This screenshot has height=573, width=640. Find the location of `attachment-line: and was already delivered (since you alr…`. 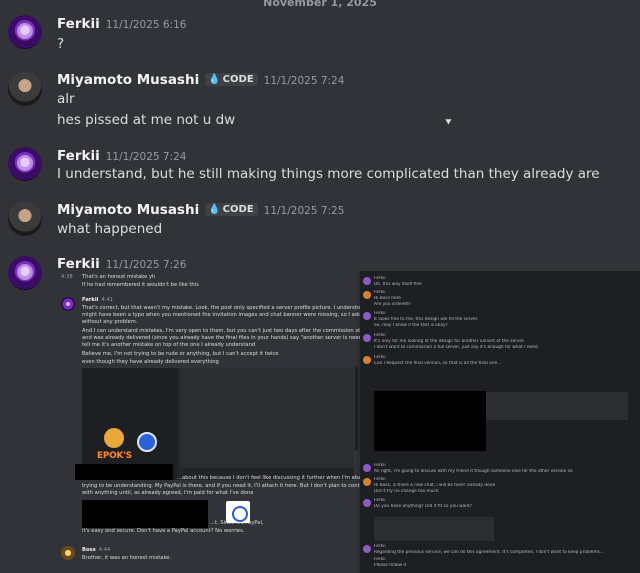

attachment-line: and was already delivered (since you alr… is located at coordinates (232, 338).